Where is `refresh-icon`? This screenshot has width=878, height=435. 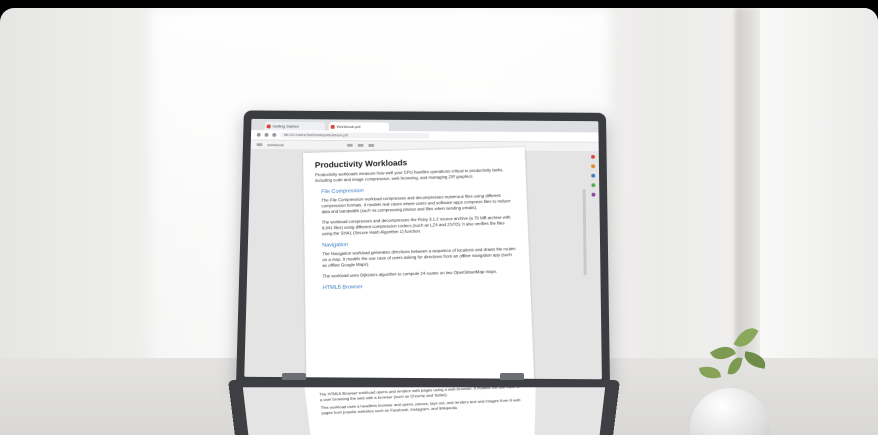 refresh-icon is located at coordinates (274, 135).